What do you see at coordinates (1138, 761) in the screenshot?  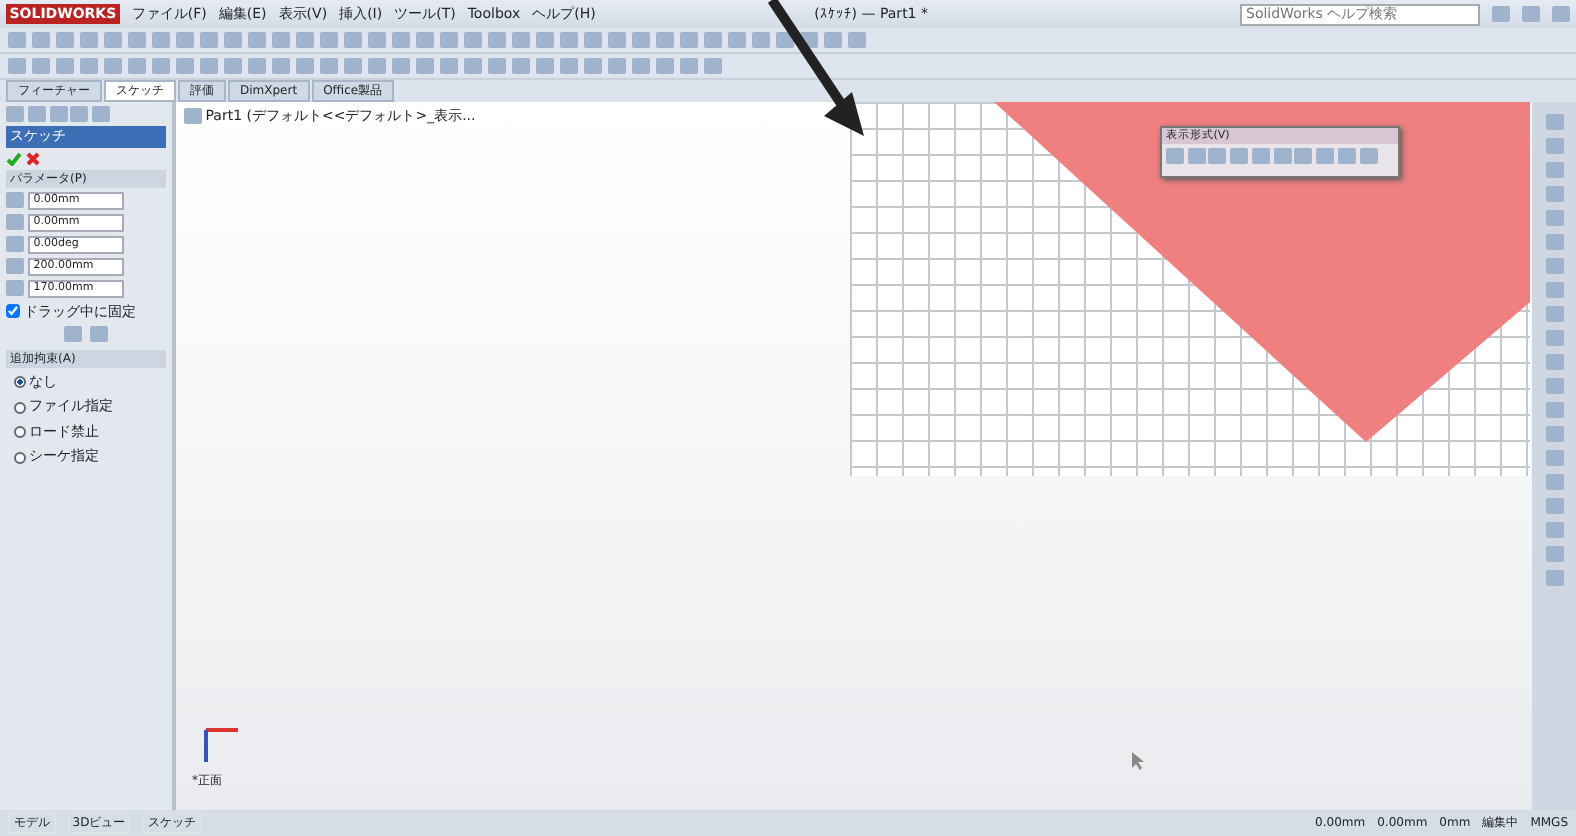 I see `cursor-icon` at bounding box center [1138, 761].